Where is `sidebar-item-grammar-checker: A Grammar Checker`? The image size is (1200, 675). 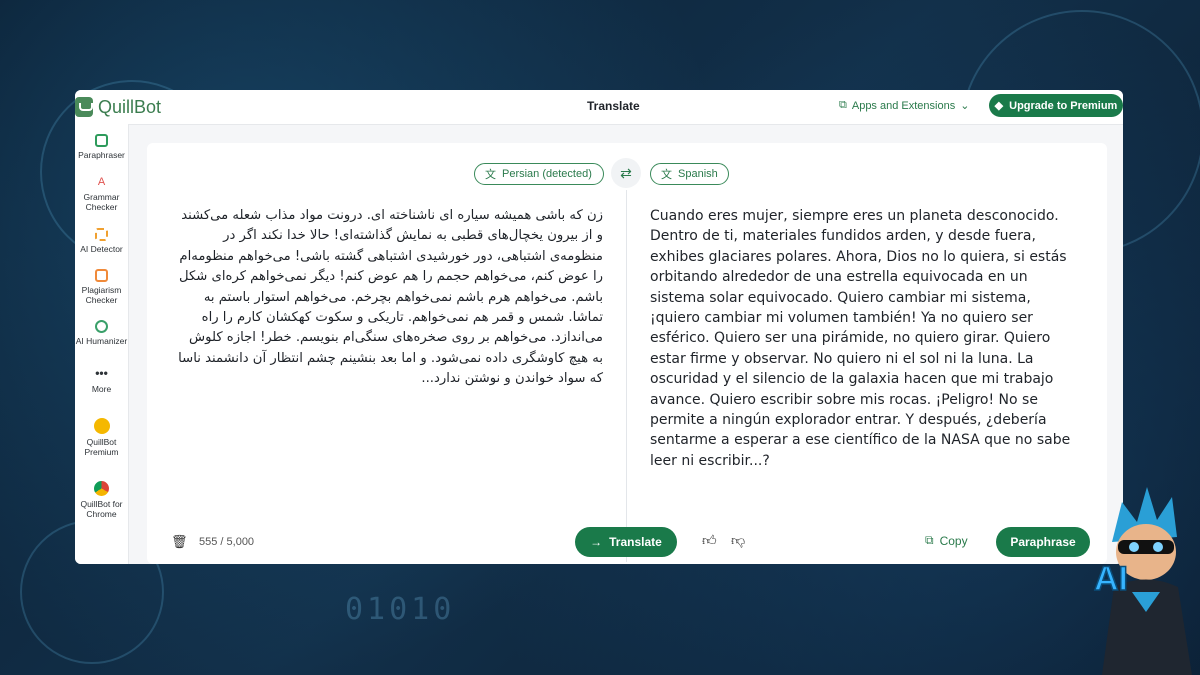
sidebar-item-grammar-checker: A Grammar Checker is located at coordinates (101, 194).